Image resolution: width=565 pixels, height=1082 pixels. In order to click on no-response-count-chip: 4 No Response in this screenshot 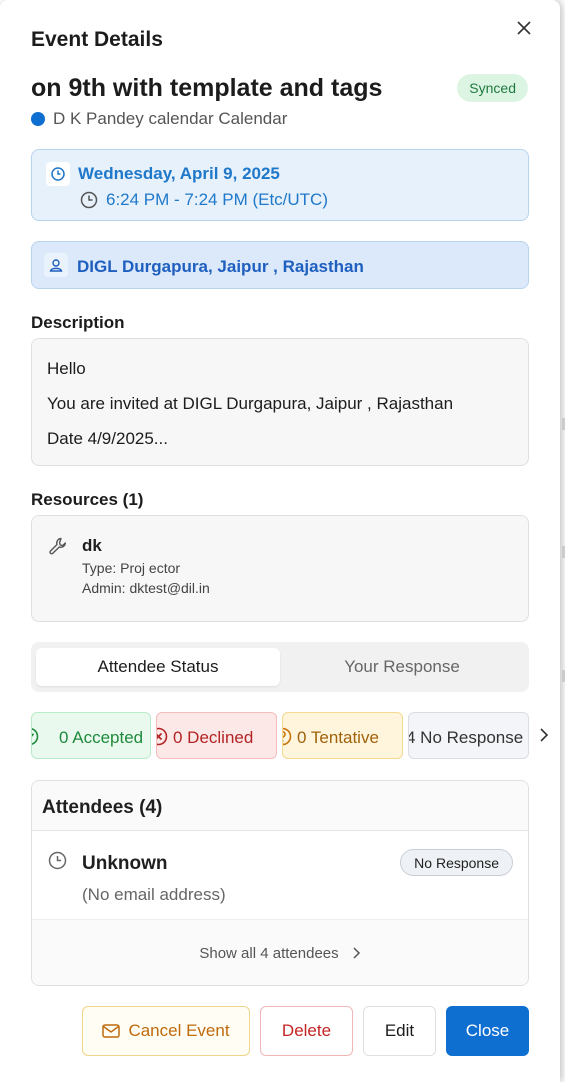, I will do `click(468, 735)`.